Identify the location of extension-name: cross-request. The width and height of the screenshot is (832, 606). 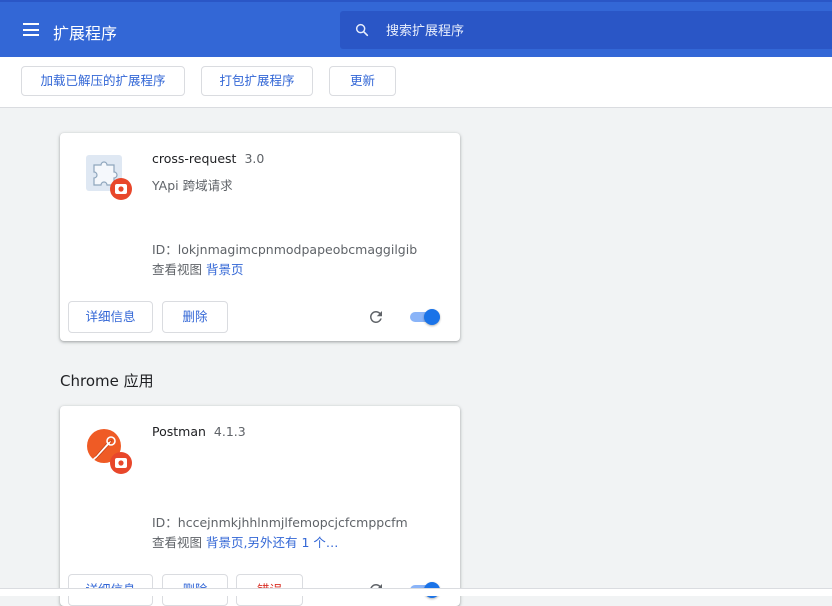
(194, 158).